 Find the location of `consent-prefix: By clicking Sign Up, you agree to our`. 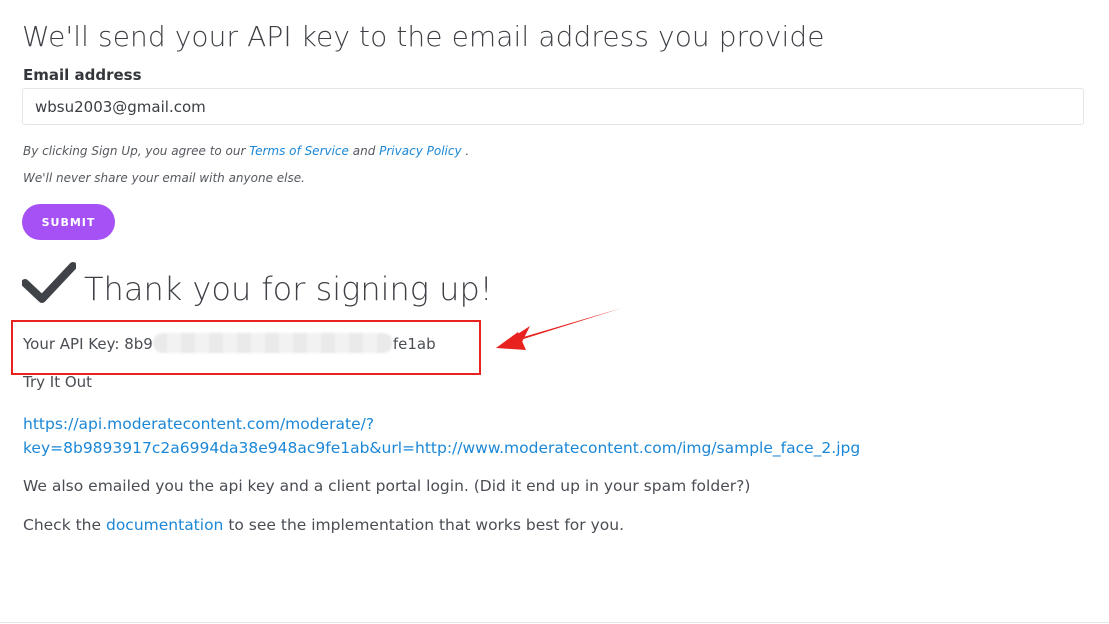

consent-prefix: By clicking Sign Up, you agree to our is located at coordinates (136, 151).